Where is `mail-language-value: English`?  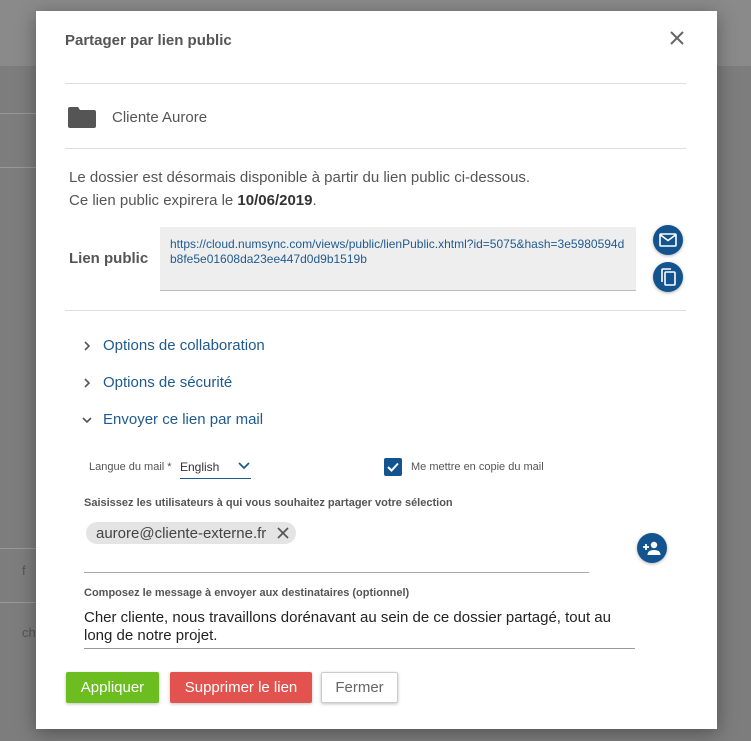
mail-language-value: English is located at coordinates (200, 467).